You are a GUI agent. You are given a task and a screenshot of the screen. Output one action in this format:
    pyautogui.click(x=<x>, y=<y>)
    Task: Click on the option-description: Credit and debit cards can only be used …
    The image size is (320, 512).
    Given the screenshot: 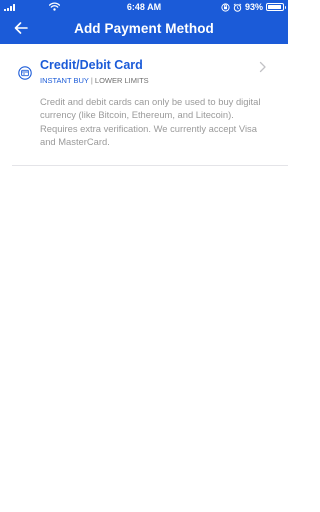 What is the action you would take?
    pyautogui.click(x=150, y=122)
    